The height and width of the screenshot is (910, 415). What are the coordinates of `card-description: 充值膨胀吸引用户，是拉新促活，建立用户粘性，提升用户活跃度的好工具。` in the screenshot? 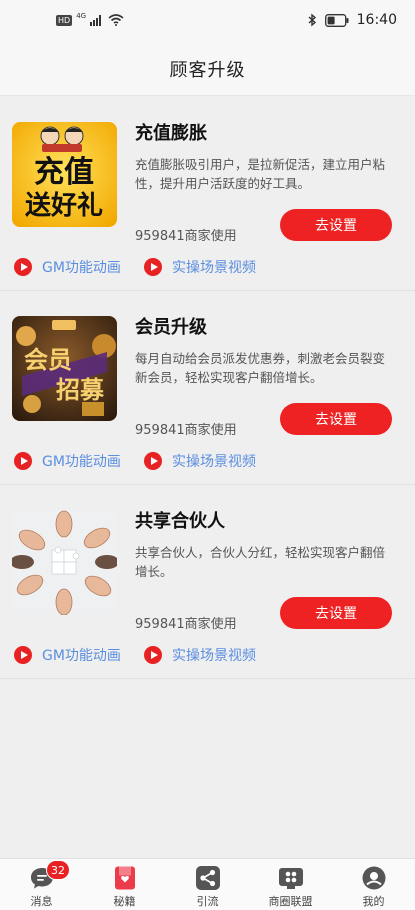 It's located at (260, 174).